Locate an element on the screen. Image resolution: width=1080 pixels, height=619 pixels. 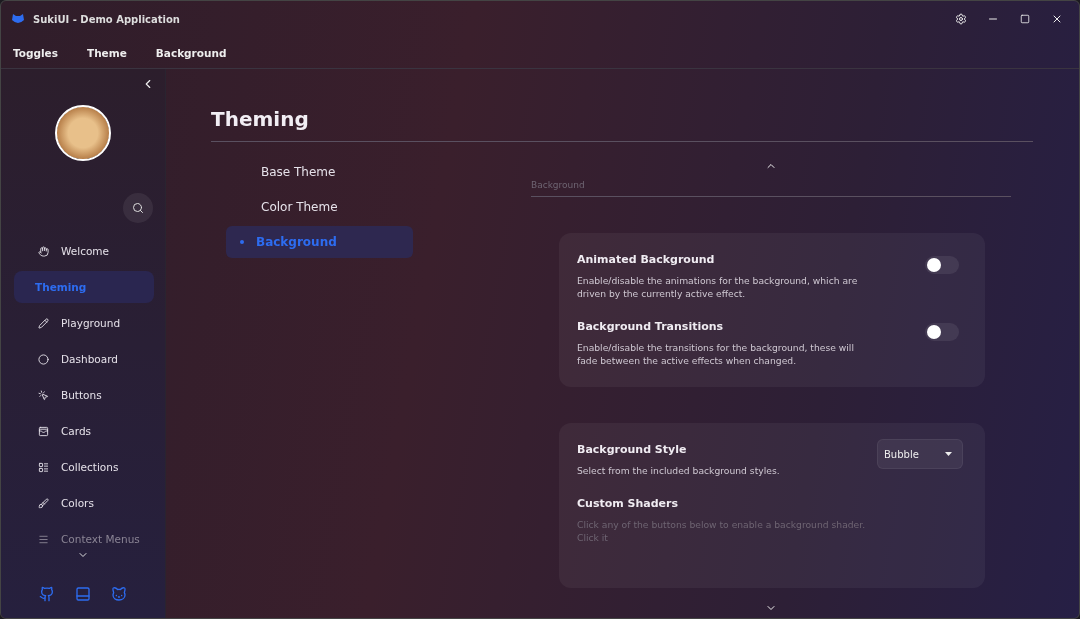
nav-item: Colors is located at coordinates (84, 503).